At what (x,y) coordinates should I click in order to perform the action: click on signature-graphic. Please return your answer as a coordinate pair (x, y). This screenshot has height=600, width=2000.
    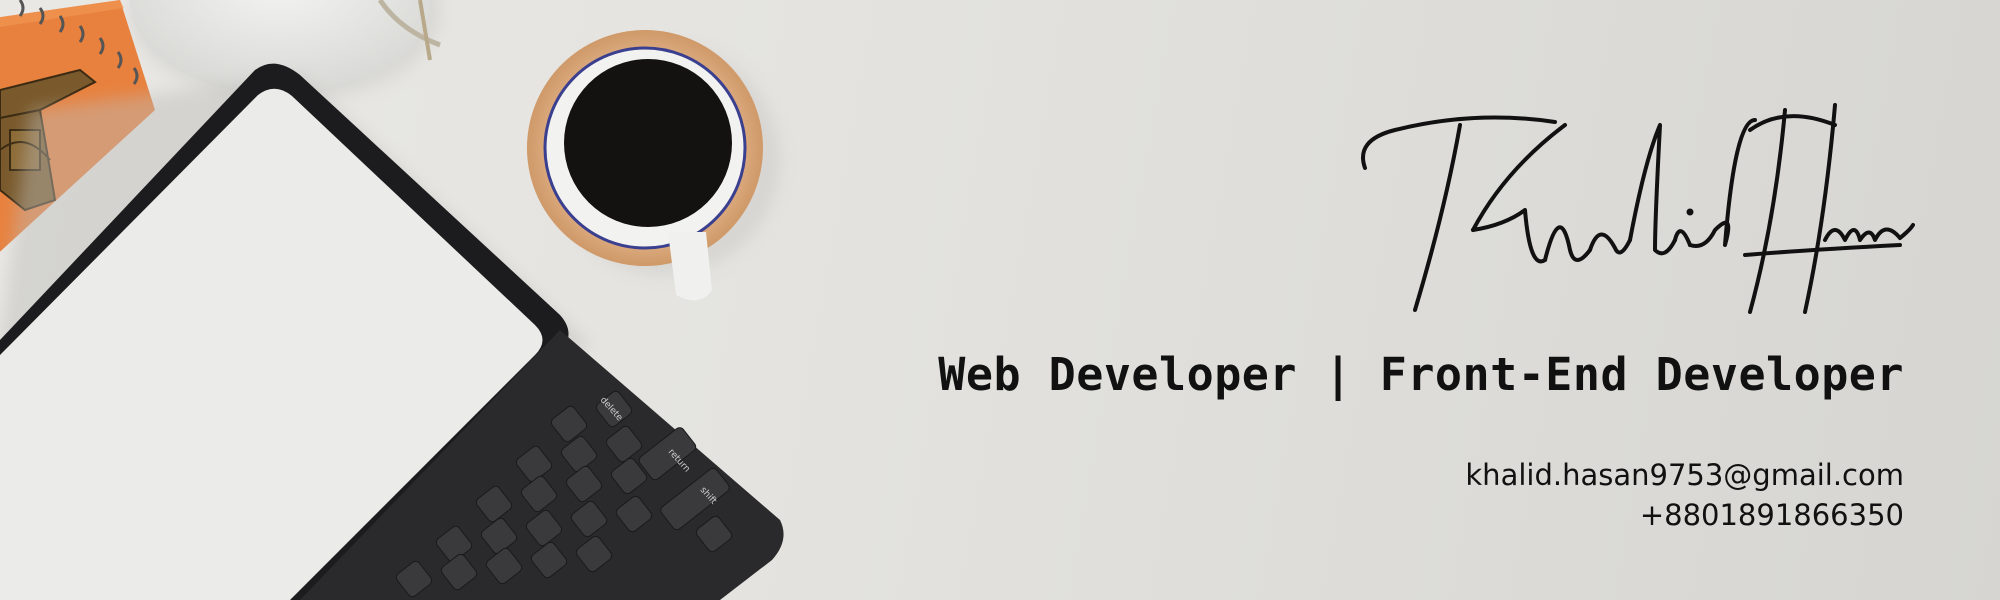
    Looking at the image, I should click on (1638, 208).